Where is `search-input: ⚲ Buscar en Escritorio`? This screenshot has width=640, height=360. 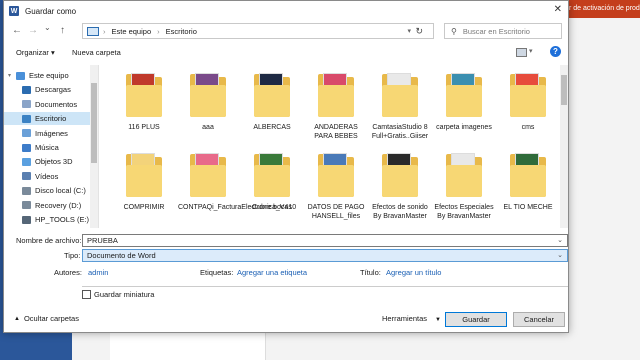
search-input: ⚲ Buscar en Escritorio is located at coordinates (503, 31).